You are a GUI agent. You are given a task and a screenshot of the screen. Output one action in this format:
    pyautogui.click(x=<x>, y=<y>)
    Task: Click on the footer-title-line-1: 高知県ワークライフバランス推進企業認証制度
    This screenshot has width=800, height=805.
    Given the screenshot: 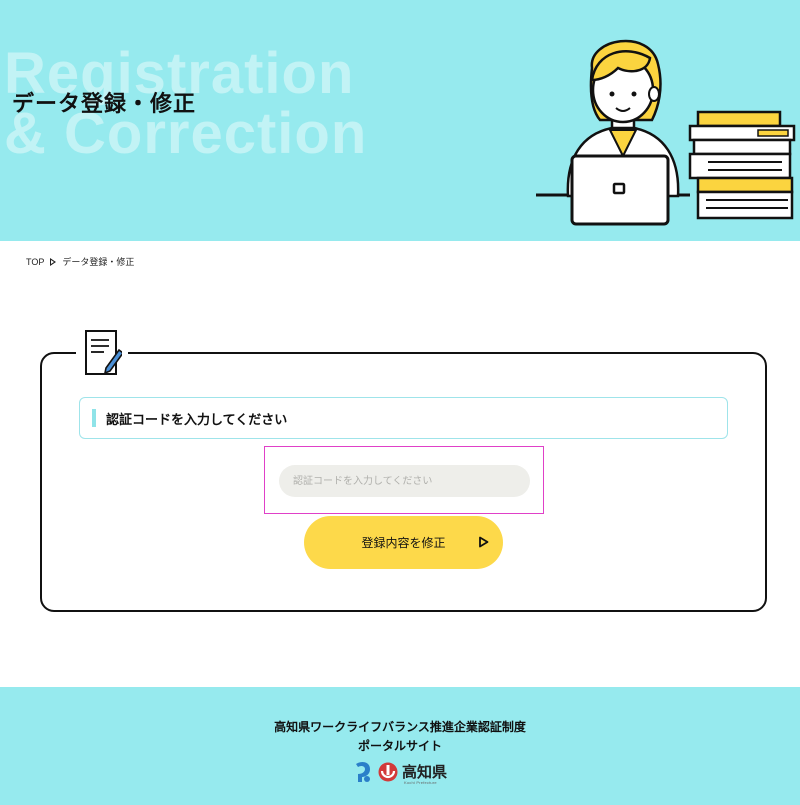 What is the action you would take?
    pyautogui.click(x=400, y=727)
    